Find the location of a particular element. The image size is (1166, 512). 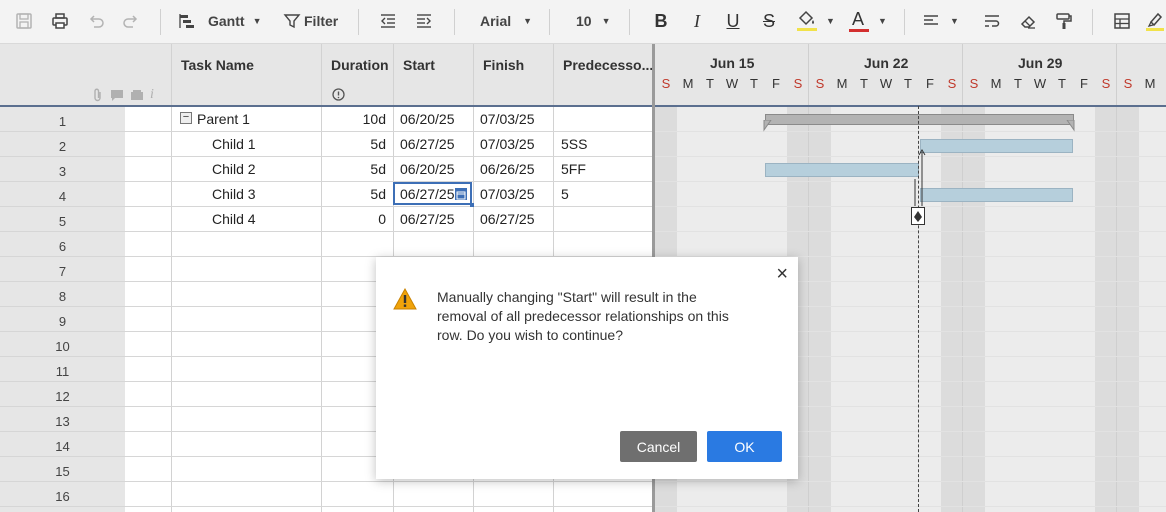

row-number: 13 is located at coordinates (62, 421).